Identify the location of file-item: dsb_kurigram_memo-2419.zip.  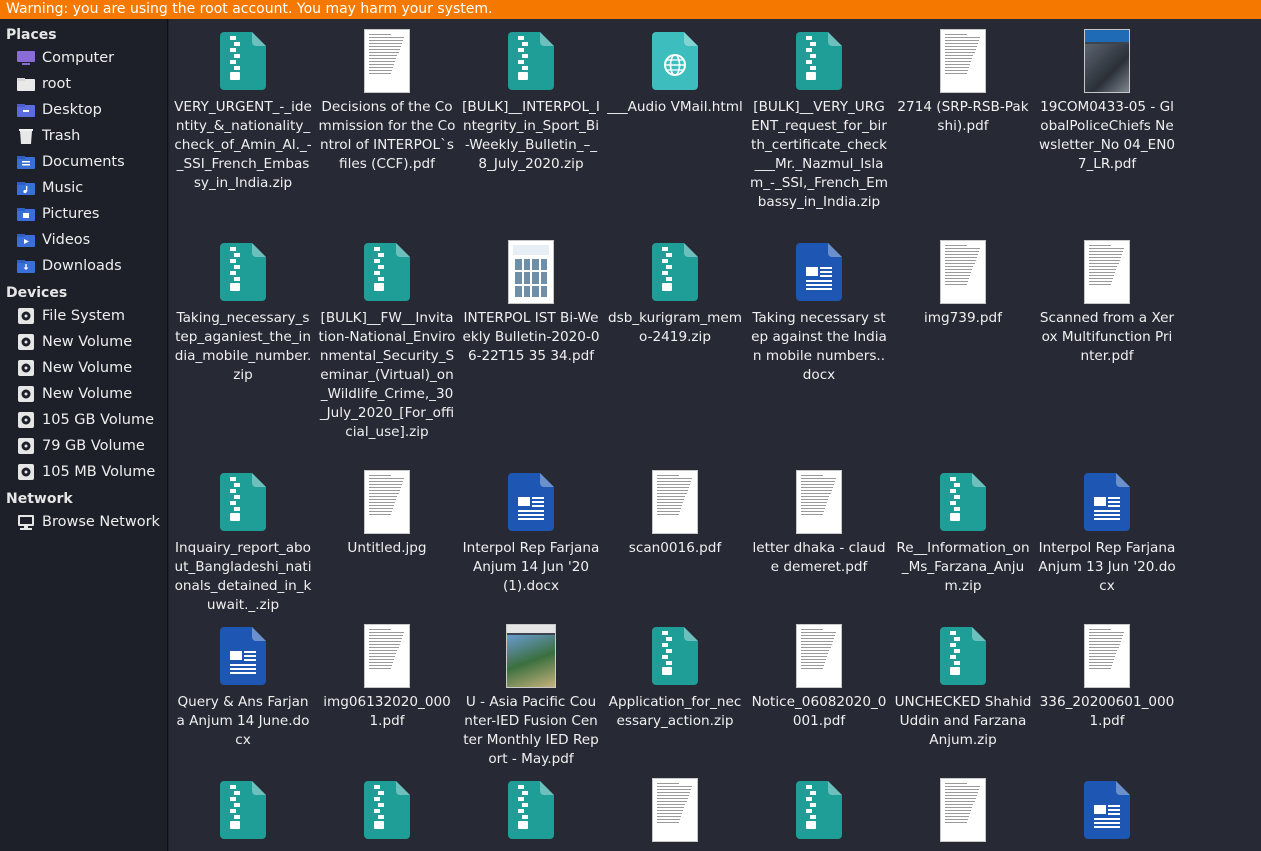
(675, 293).